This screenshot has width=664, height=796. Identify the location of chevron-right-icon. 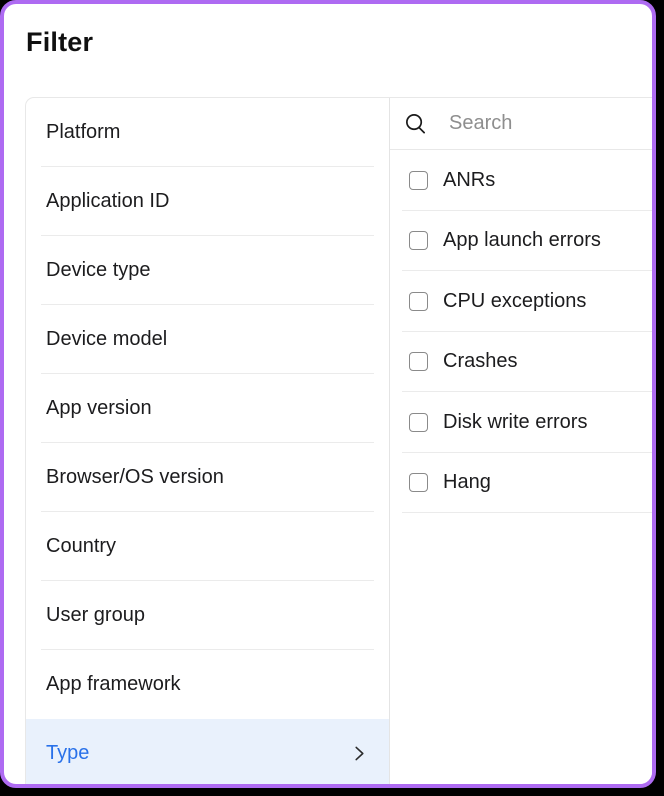
(359, 753).